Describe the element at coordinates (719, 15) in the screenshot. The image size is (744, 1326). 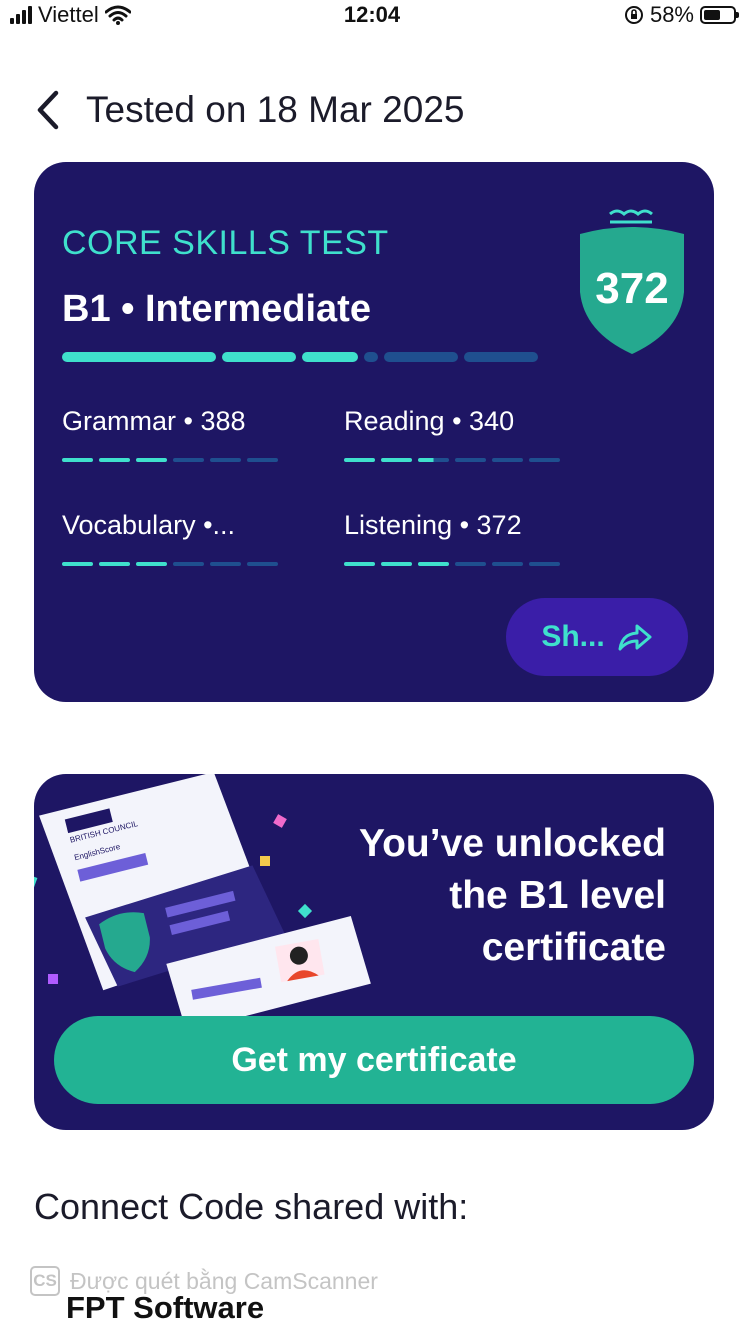
I see `battery-icon` at that location.